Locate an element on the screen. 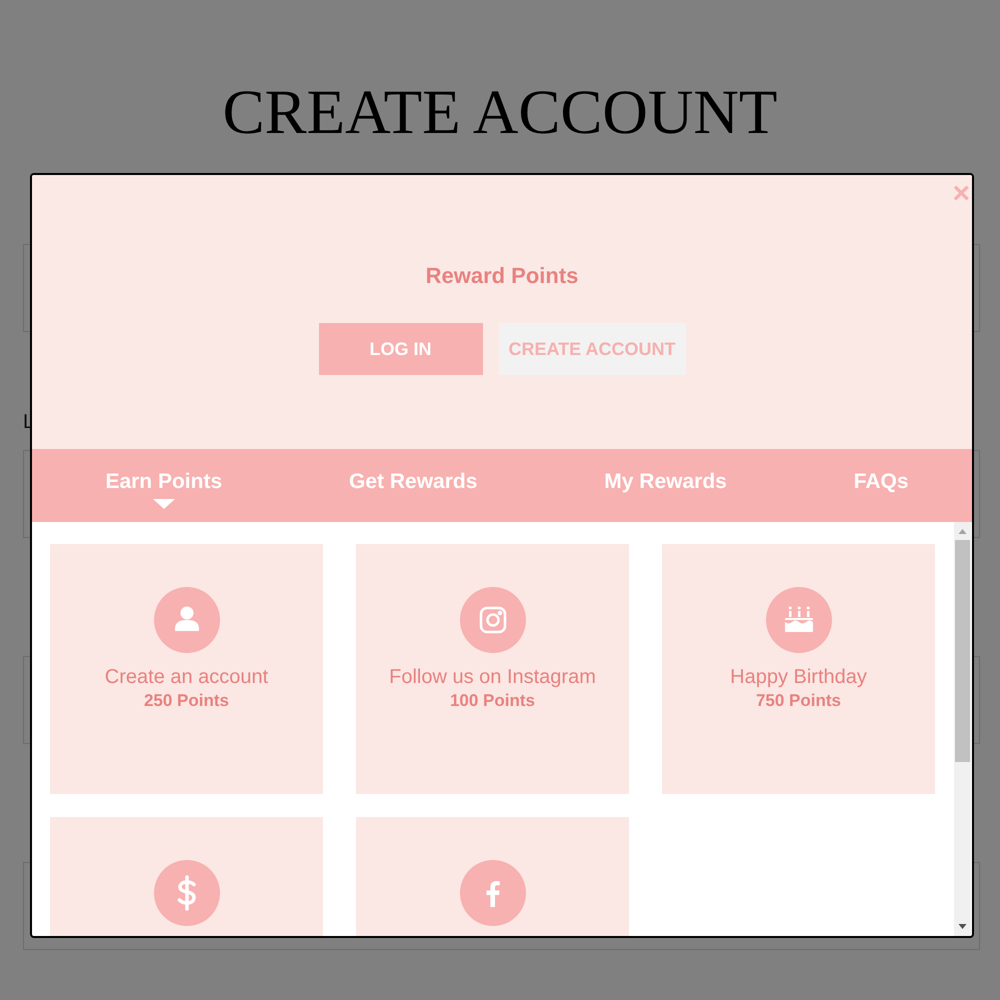 Image resolution: width=1000 pixels, height=1000 pixels. create-account-button: CREATE ACCOUNT is located at coordinates (592, 349).